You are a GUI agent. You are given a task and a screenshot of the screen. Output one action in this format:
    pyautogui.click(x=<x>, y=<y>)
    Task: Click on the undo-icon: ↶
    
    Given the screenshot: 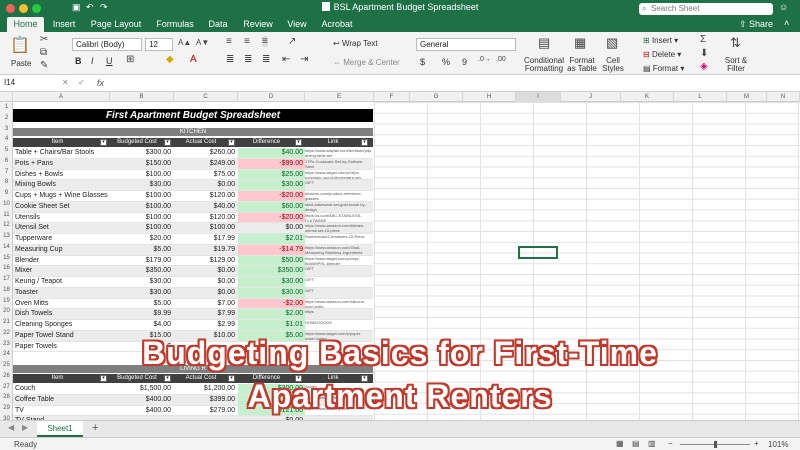 What is the action you would take?
    pyautogui.click(x=90, y=7)
    